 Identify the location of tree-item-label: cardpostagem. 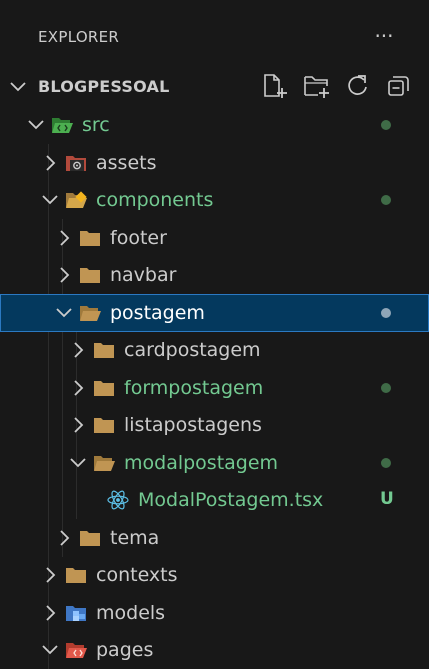
(192, 350).